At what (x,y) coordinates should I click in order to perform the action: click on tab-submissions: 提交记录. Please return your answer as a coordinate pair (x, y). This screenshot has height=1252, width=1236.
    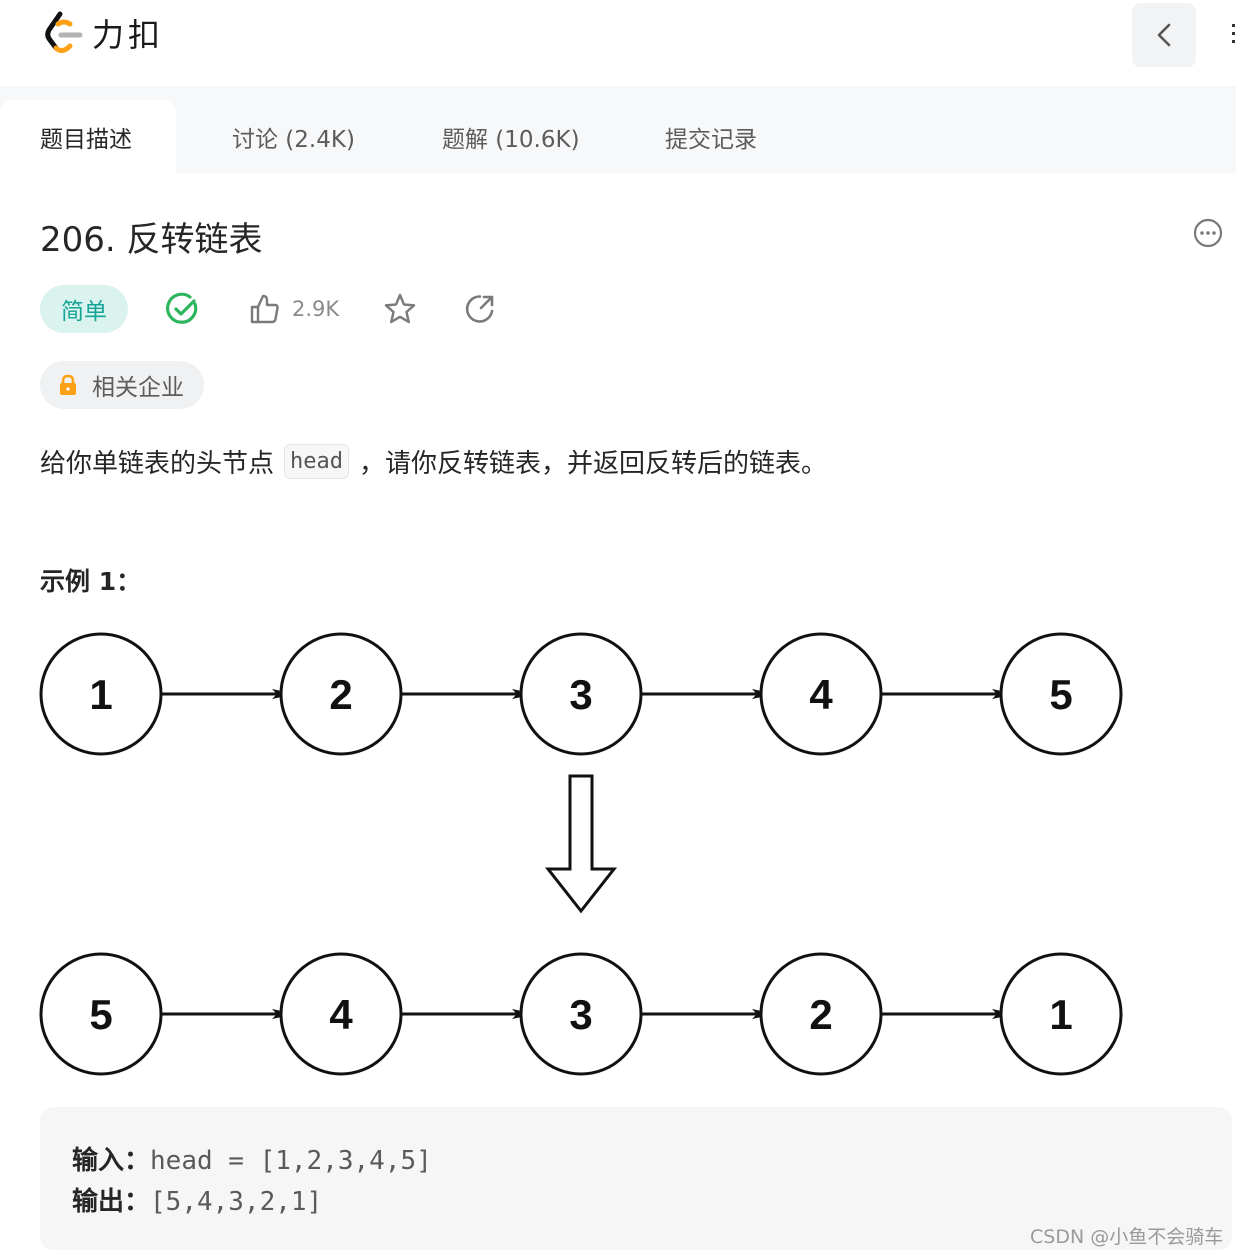
    Looking at the image, I should click on (711, 136).